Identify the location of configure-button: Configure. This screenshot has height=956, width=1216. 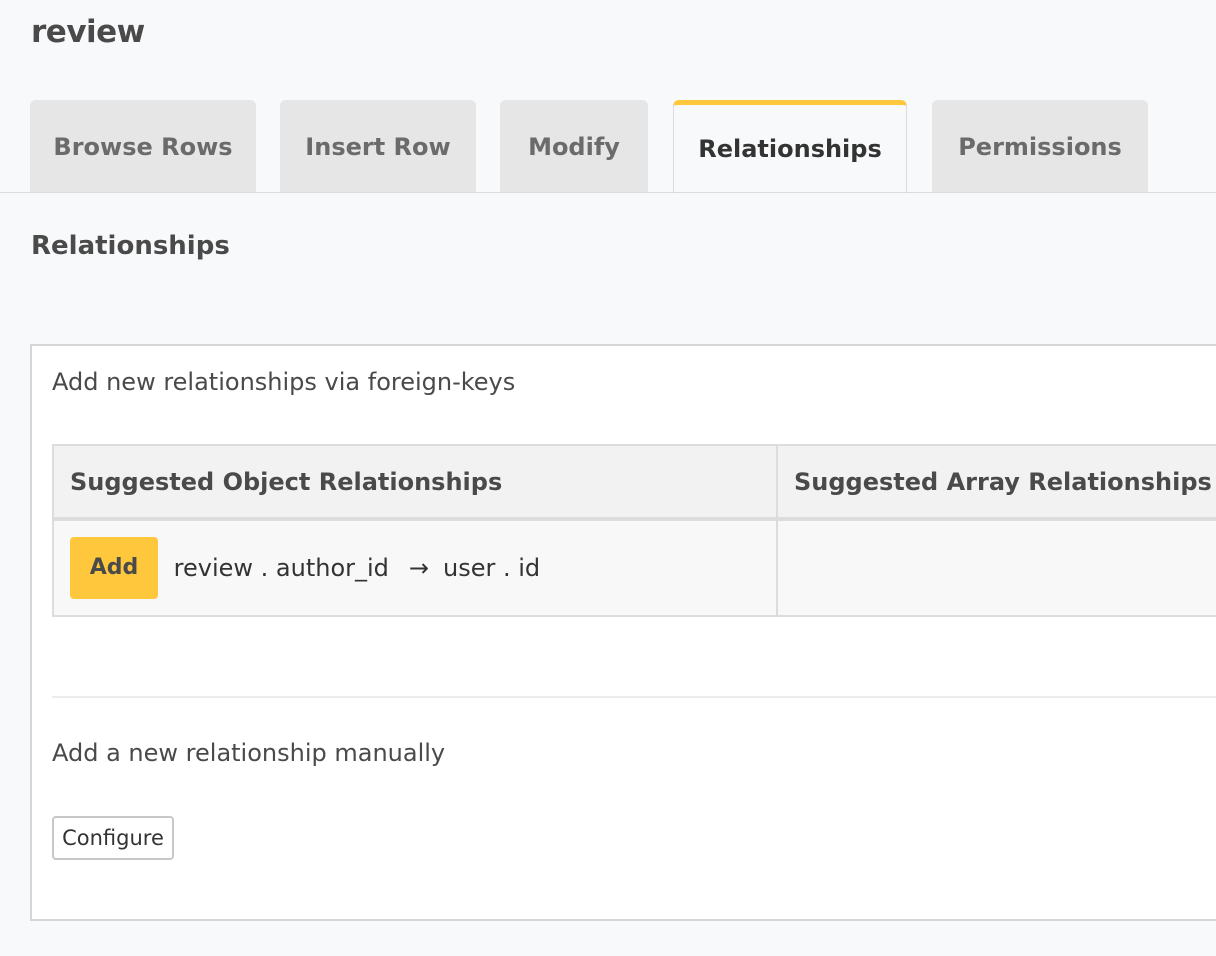
(113, 838).